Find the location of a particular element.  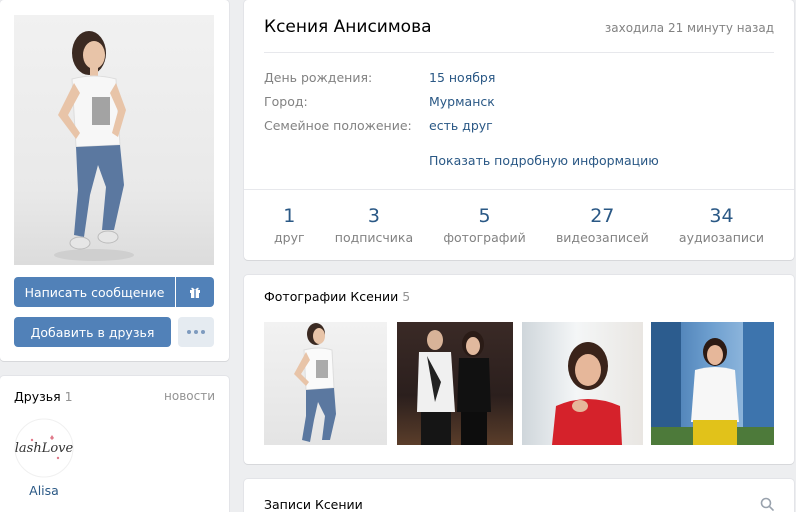

info-value-link: Мурманск is located at coordinates (462, 106).